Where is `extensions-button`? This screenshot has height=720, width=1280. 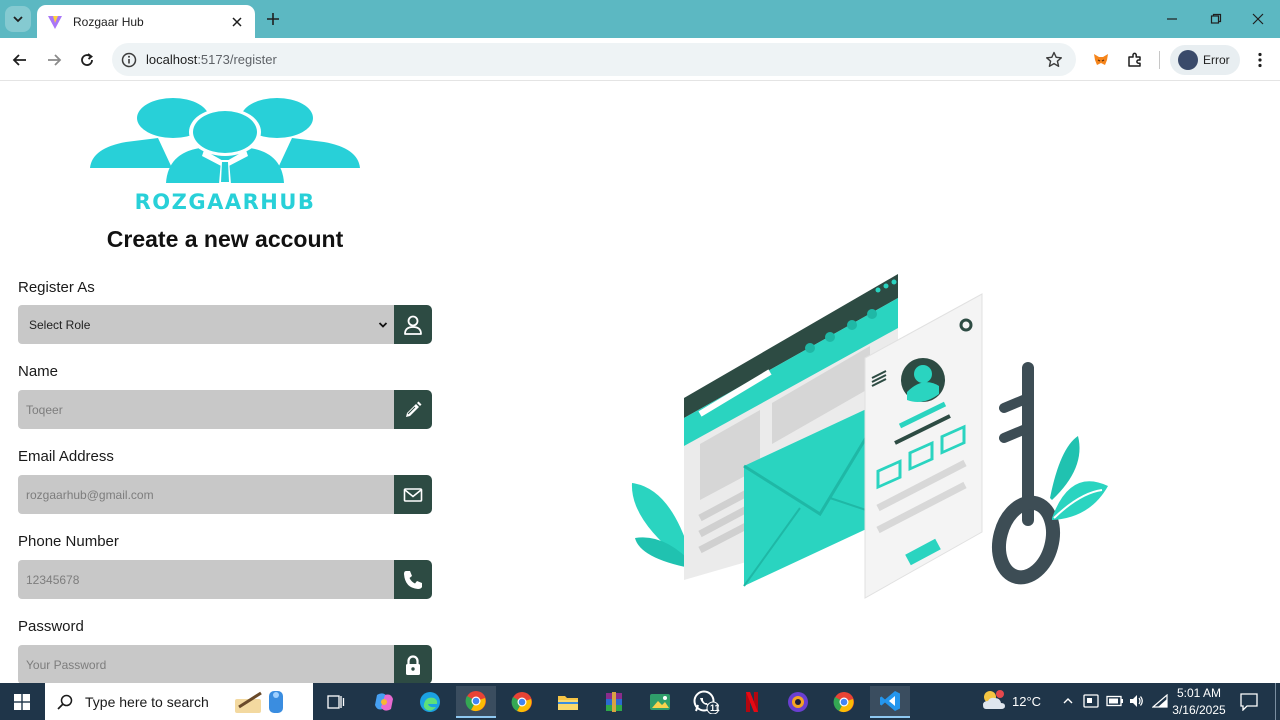 extensions-button is located at coordinates (1135, 60).